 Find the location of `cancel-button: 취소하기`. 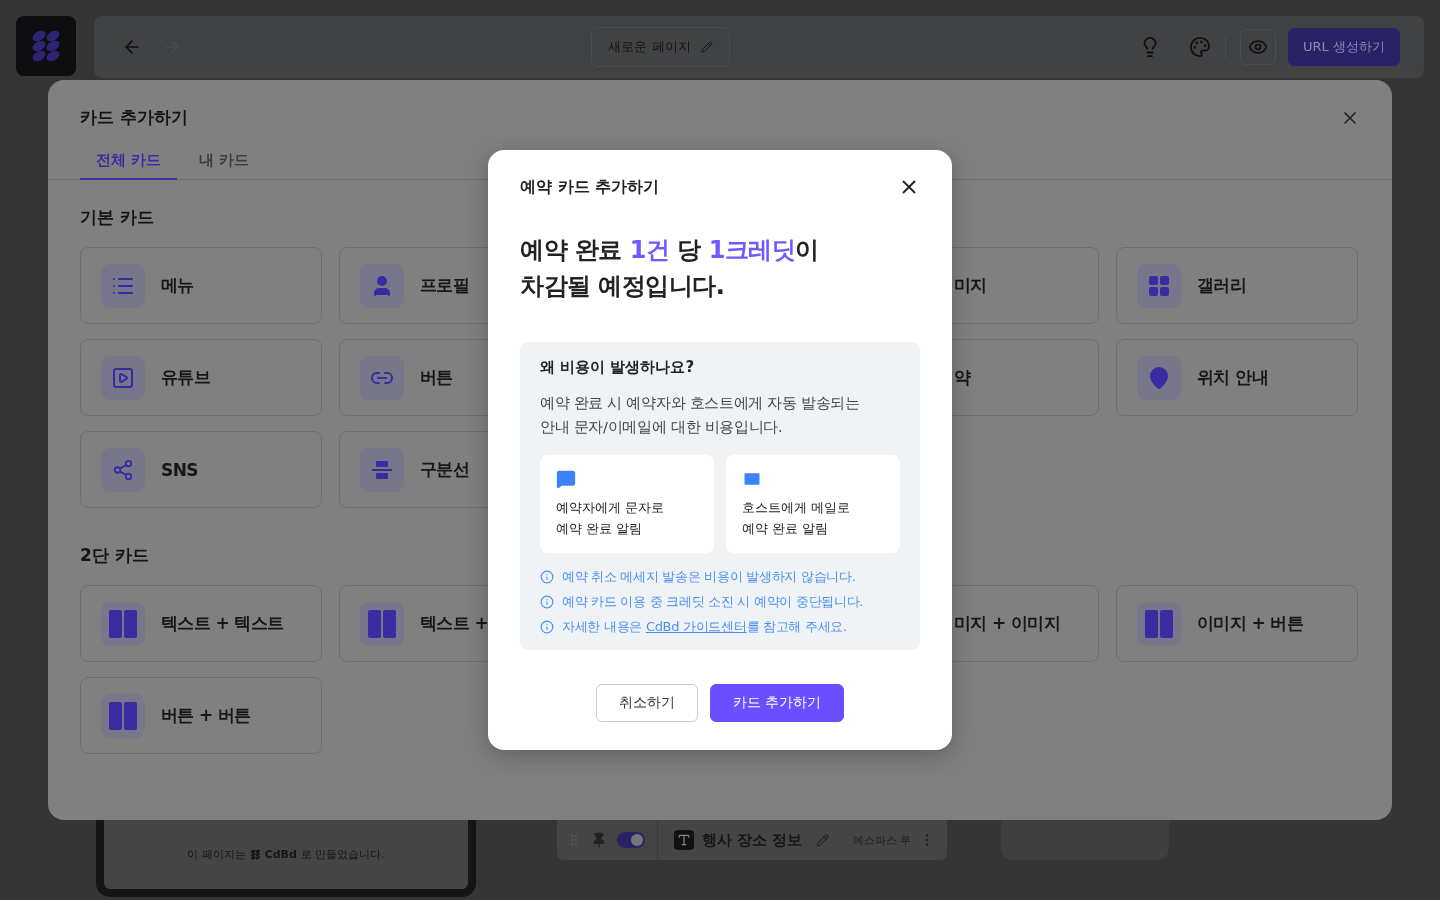

cancel-button: 취소하기 is located at coordinates (646, 703).